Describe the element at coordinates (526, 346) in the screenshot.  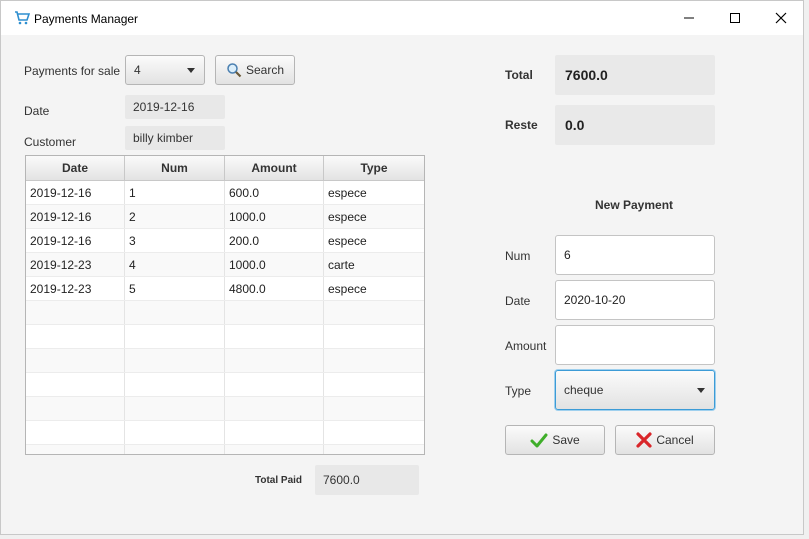
I see `amount-label: Amount` at that location.